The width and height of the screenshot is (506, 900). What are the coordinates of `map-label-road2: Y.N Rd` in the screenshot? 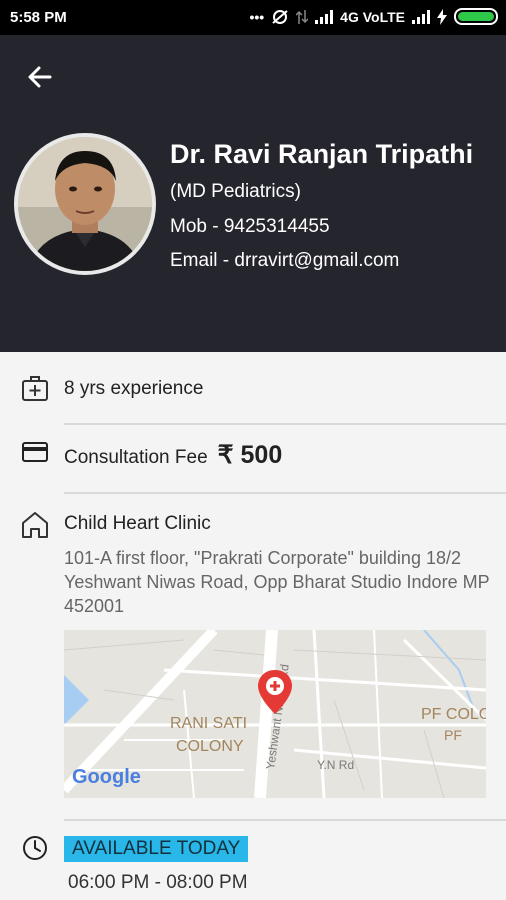 It's located at (335, 765).